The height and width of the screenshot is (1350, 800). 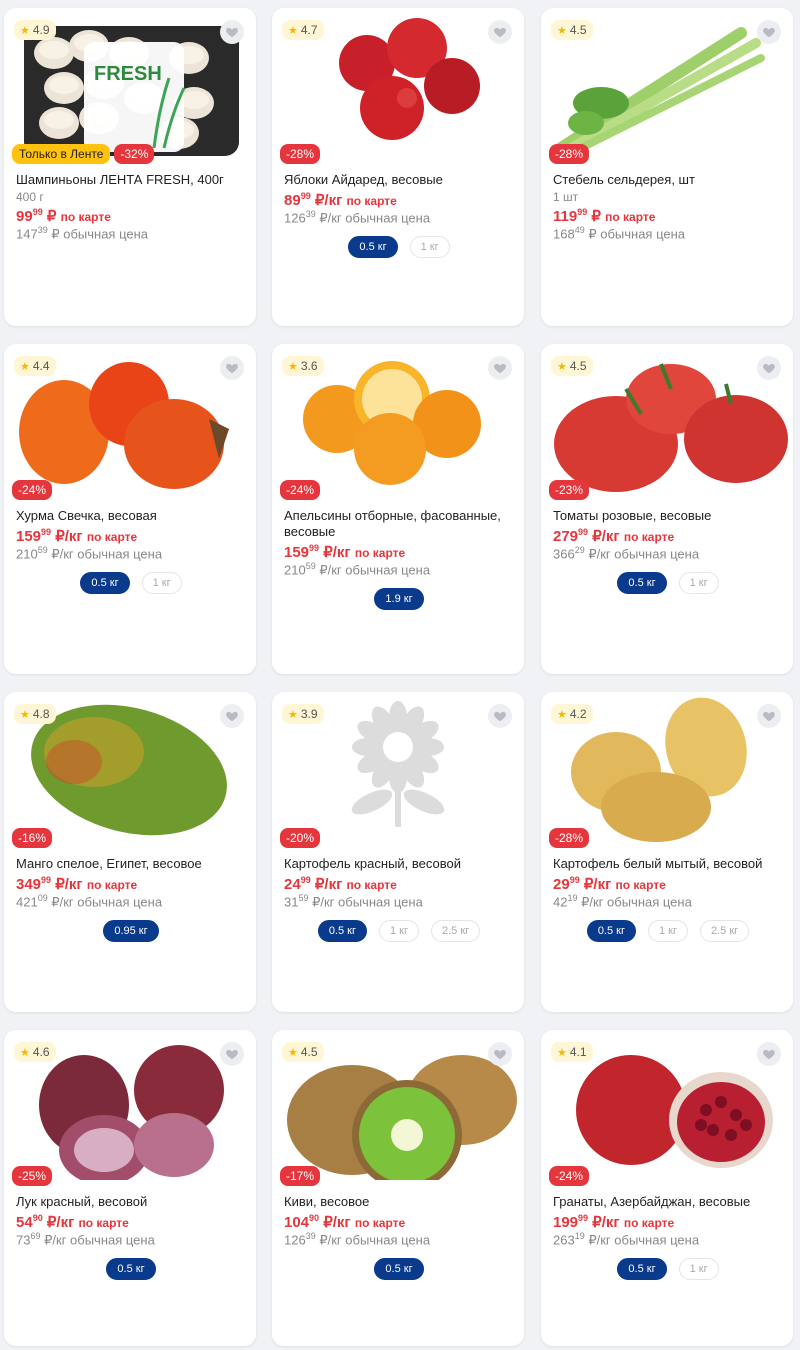 What do you see at coordinates (291, 902) in the screenshot?
I see `regular-integer: 31` at bounding box center [291, 902].